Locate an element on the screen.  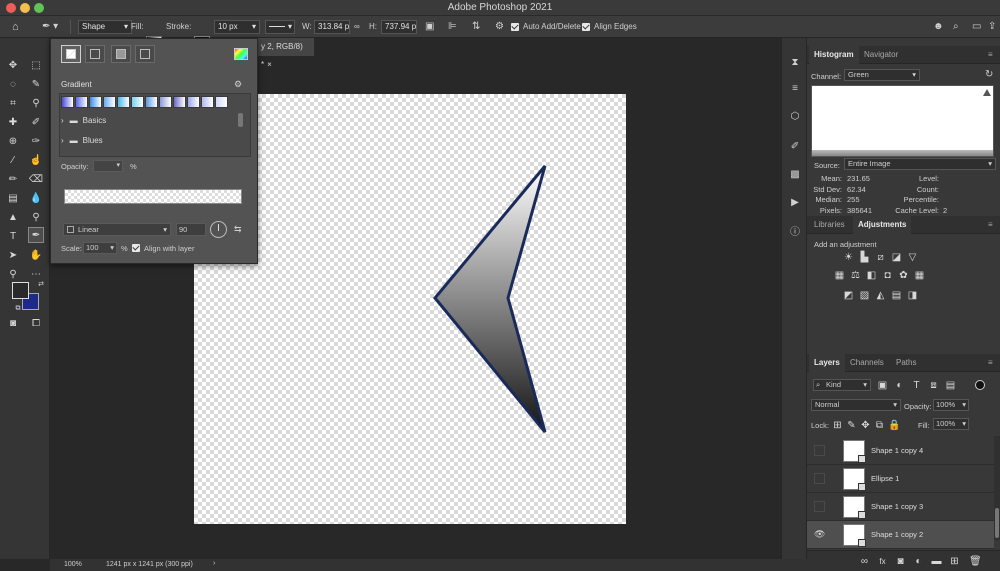
layer-row: Shape 1 copy 4 is located at coordinates (900, 451).